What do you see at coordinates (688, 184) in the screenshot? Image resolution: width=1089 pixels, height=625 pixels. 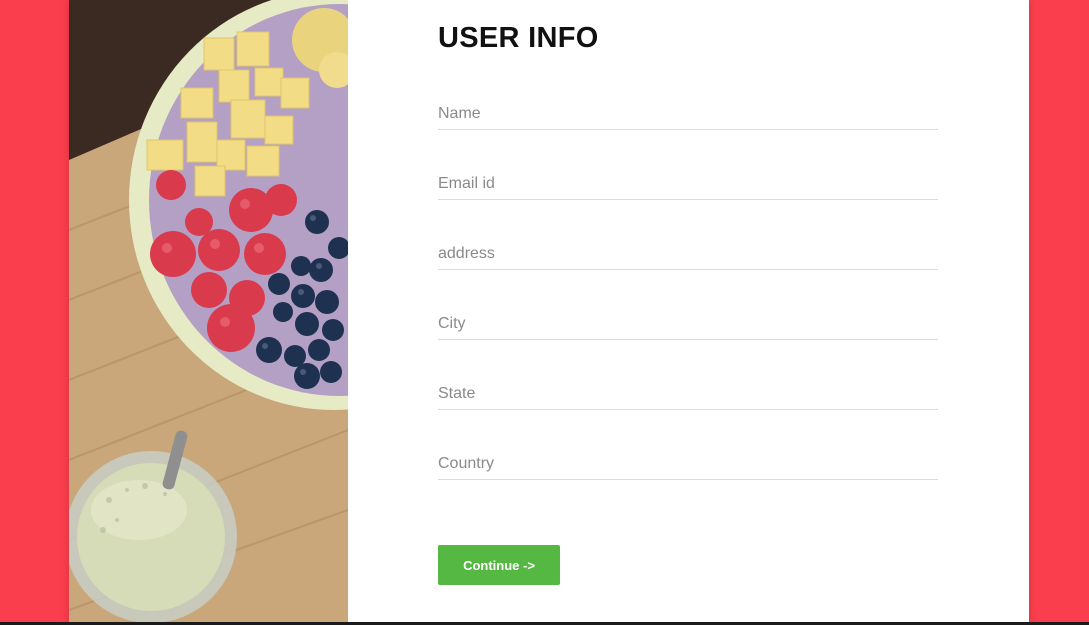 I see `email-field` at bounding box center [688, 184].